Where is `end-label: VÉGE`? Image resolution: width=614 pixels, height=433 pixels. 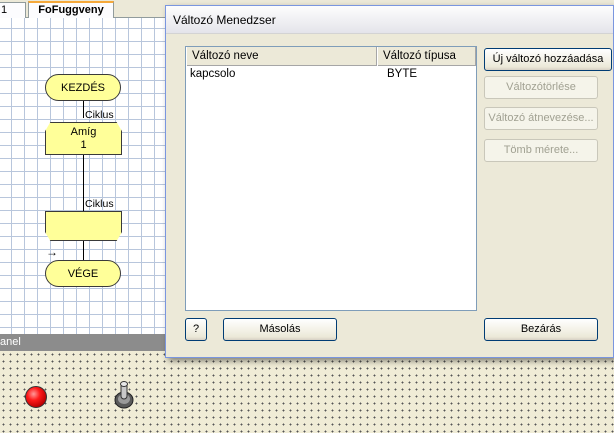
end-label: VÉGE is located at coordinates (83, 273).